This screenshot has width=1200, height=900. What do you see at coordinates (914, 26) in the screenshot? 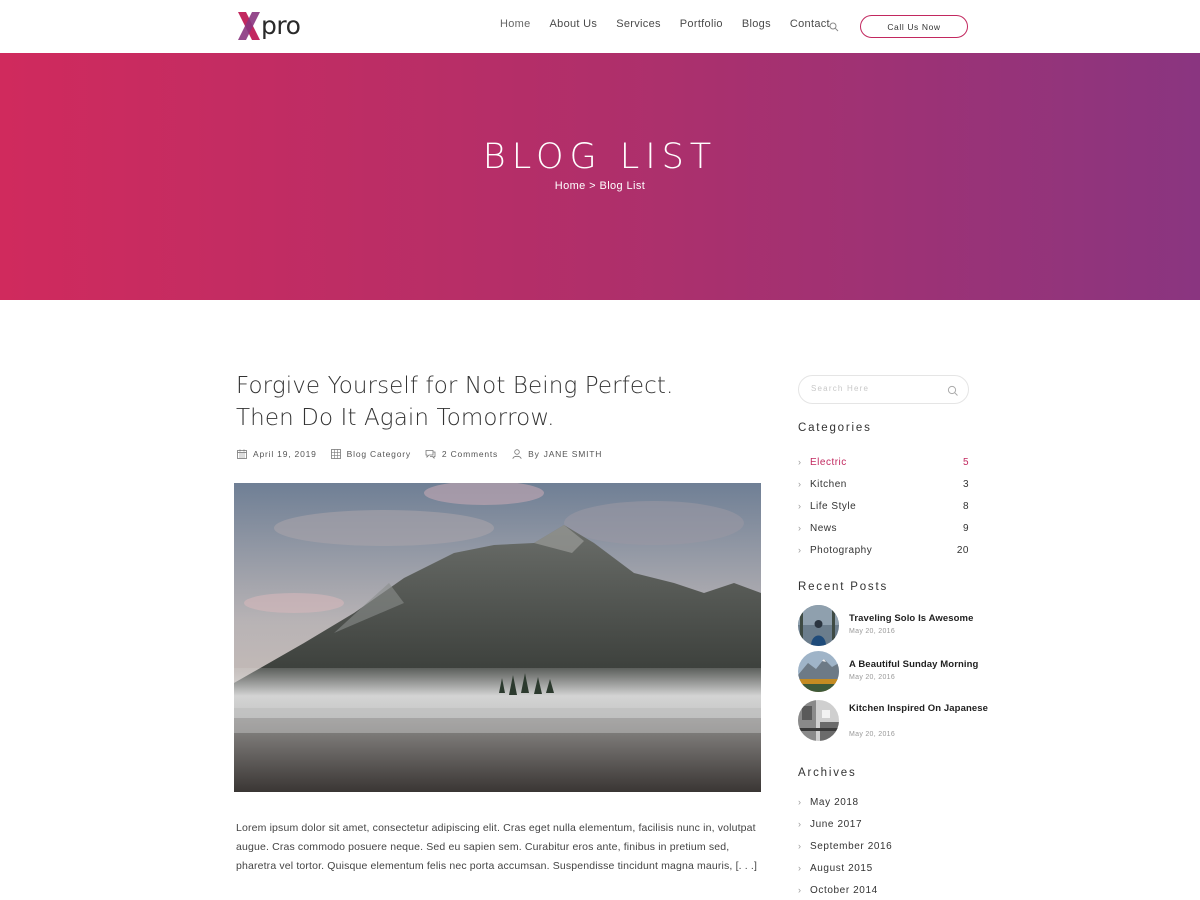
I see `call-us-button: Call Us Now` at bounding box center [914, 26].